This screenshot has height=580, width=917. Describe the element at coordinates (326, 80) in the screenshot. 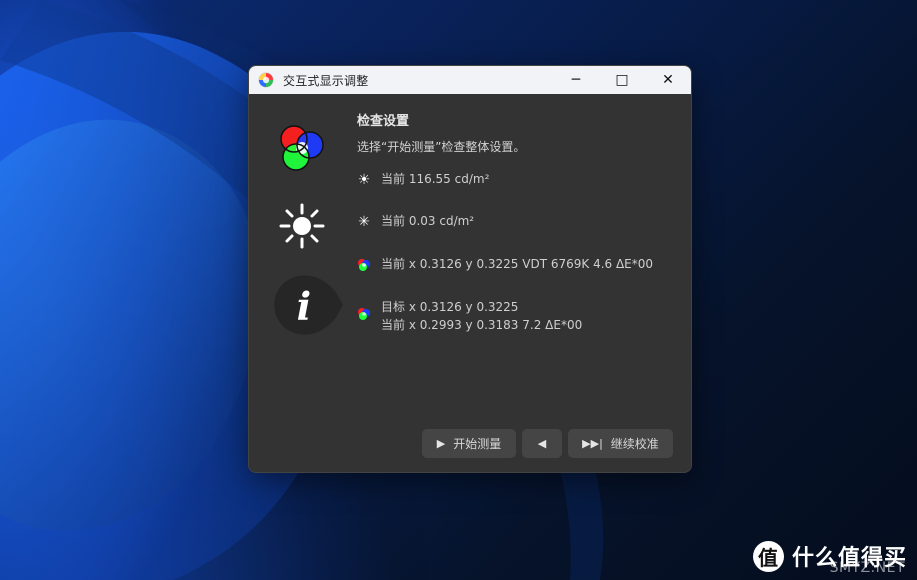

I see `window-title: 交互式显示调整` at that location.